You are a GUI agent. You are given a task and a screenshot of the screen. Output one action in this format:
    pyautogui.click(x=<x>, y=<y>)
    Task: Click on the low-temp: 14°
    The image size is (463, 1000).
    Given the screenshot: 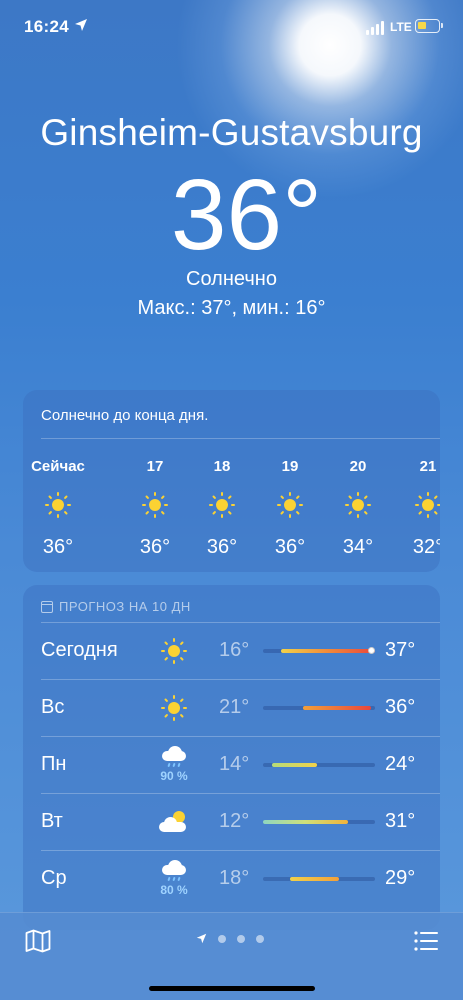 What is the action you would take?
    pyautogui.click(x=234, y=764)
    